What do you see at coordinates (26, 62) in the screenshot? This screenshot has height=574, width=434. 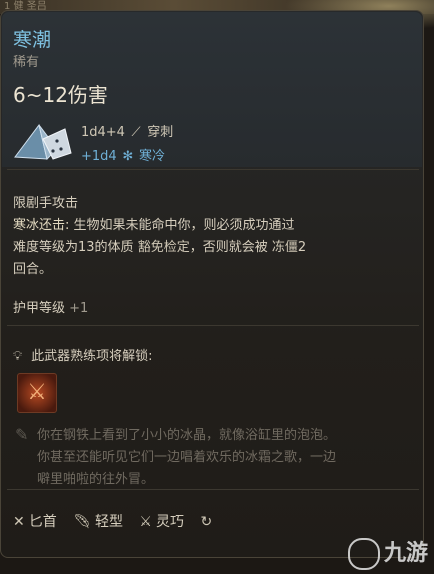 I see `item-rarity: 稀有` at bounding box center [26, 62].